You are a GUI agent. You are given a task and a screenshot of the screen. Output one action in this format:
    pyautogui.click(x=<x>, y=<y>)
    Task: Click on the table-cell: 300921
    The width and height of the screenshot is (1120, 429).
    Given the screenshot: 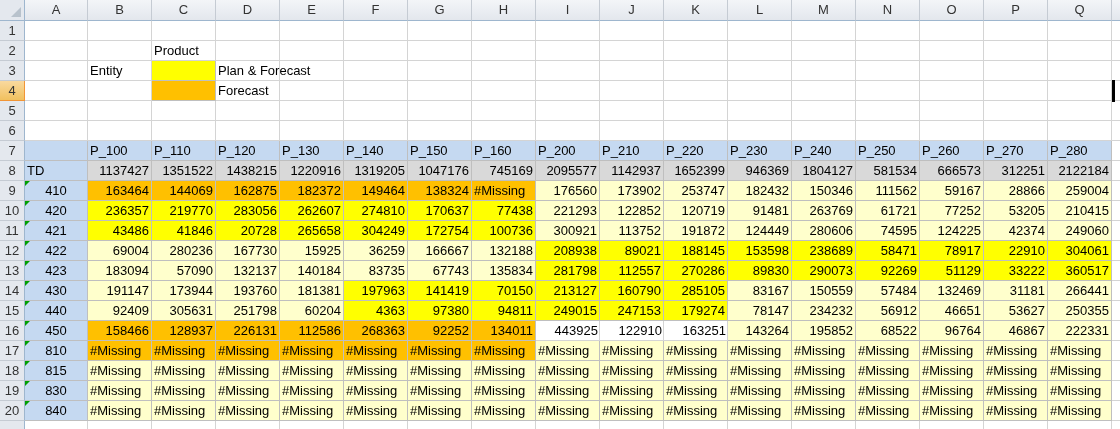 What is the action you would take?
    pyautogui.click(x=568, y=231)
    